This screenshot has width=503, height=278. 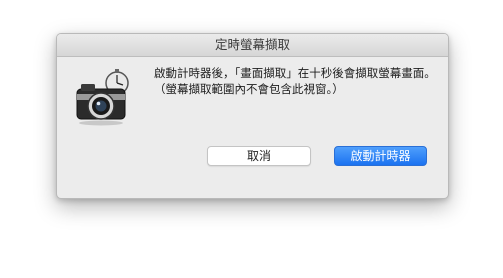 I want to click on window-title: 定時螢幕擷取, so click(x=252, y=45).